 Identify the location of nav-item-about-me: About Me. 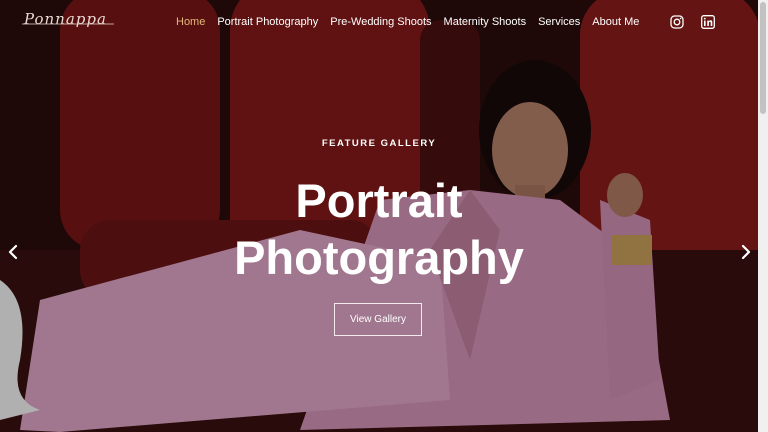
(615, 22).